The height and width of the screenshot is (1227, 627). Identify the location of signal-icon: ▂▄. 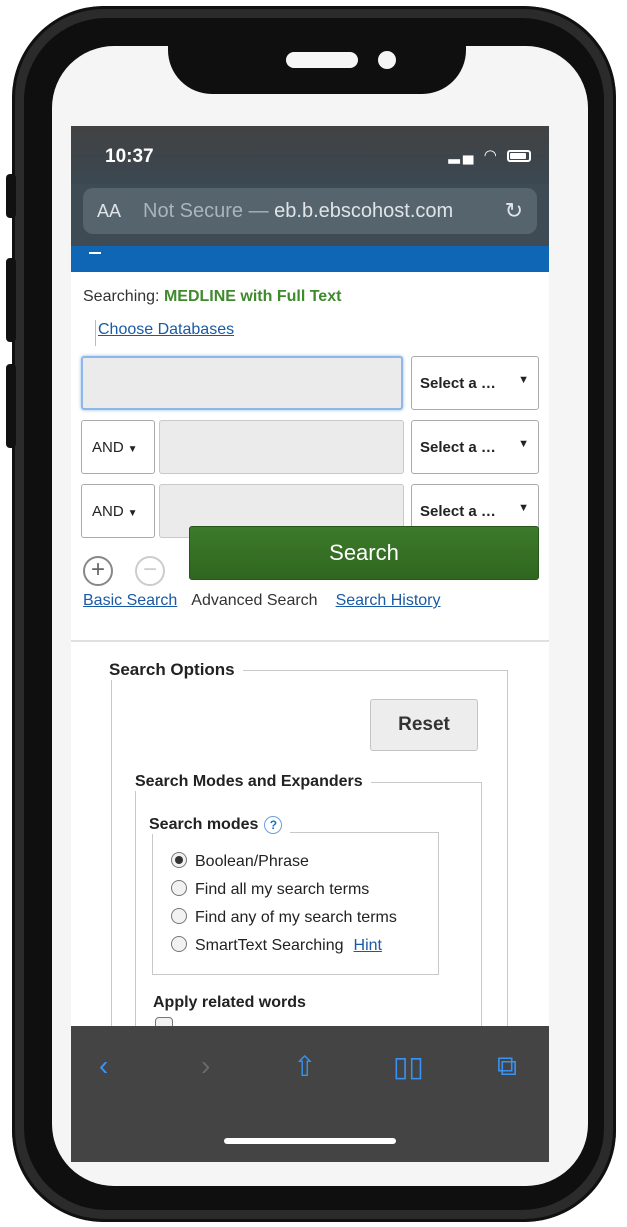
(462, 155).